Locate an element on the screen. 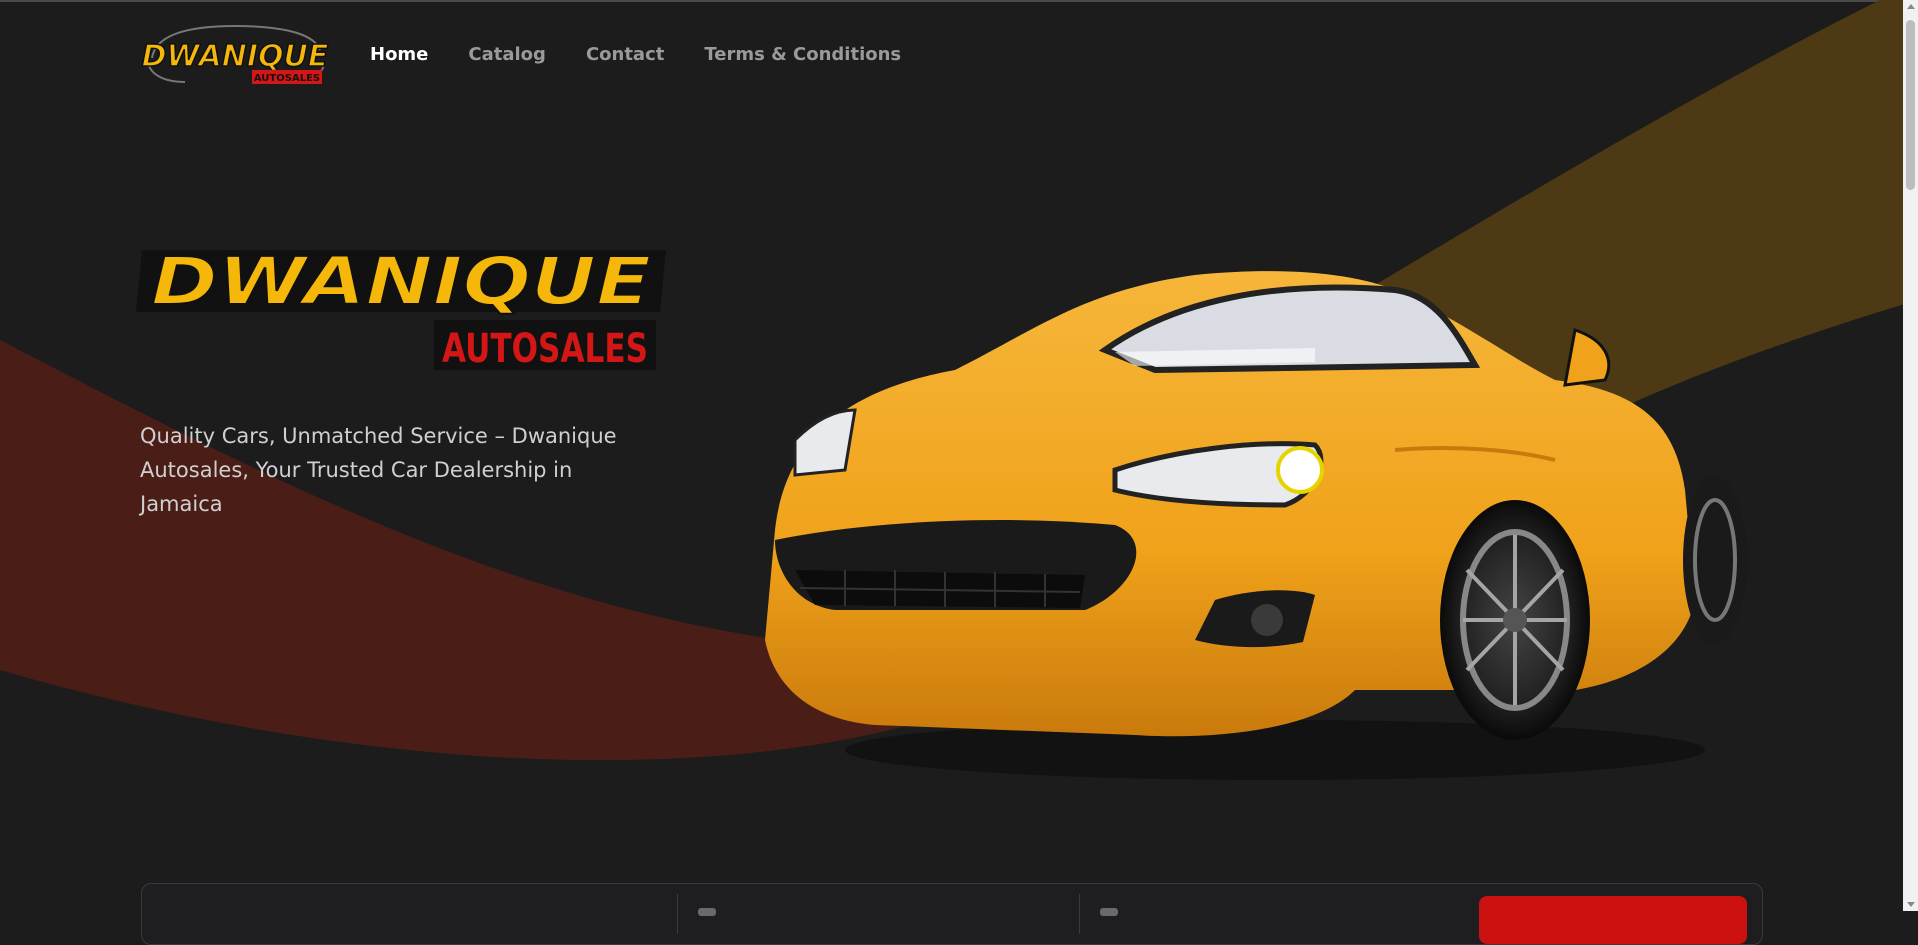  main-nav: Home Catalog Contact Terms & Conditions is located at coordinates (635, 54).